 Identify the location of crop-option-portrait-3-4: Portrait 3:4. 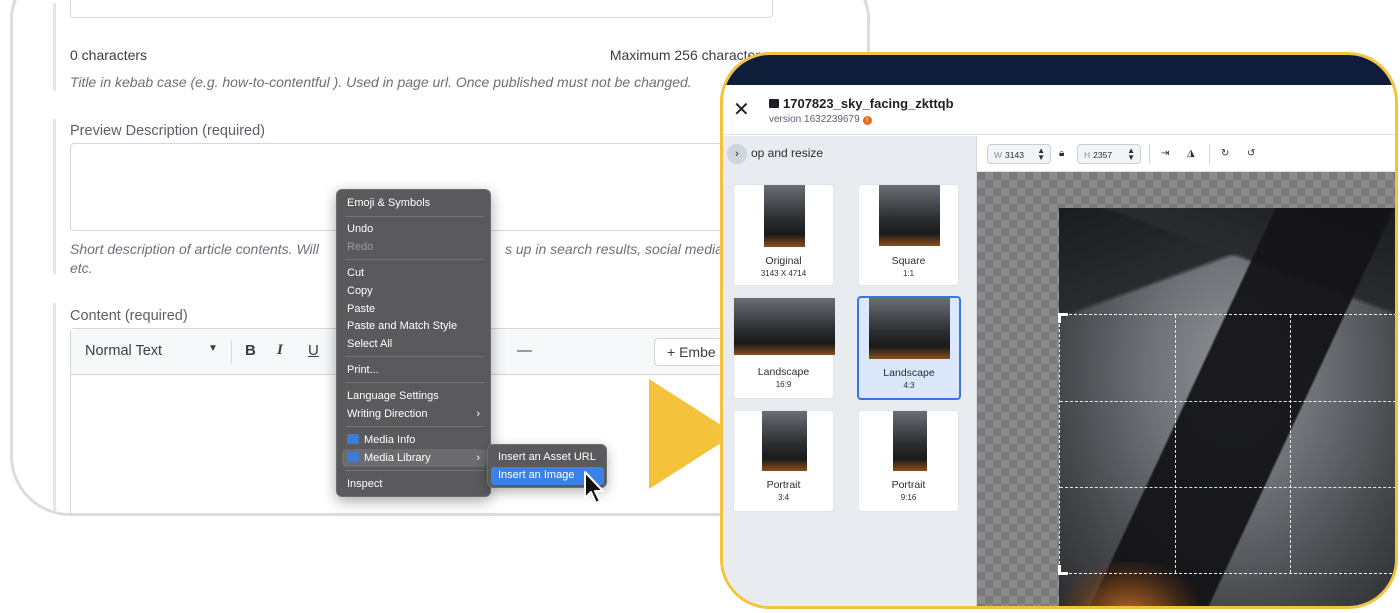
(783, 461).